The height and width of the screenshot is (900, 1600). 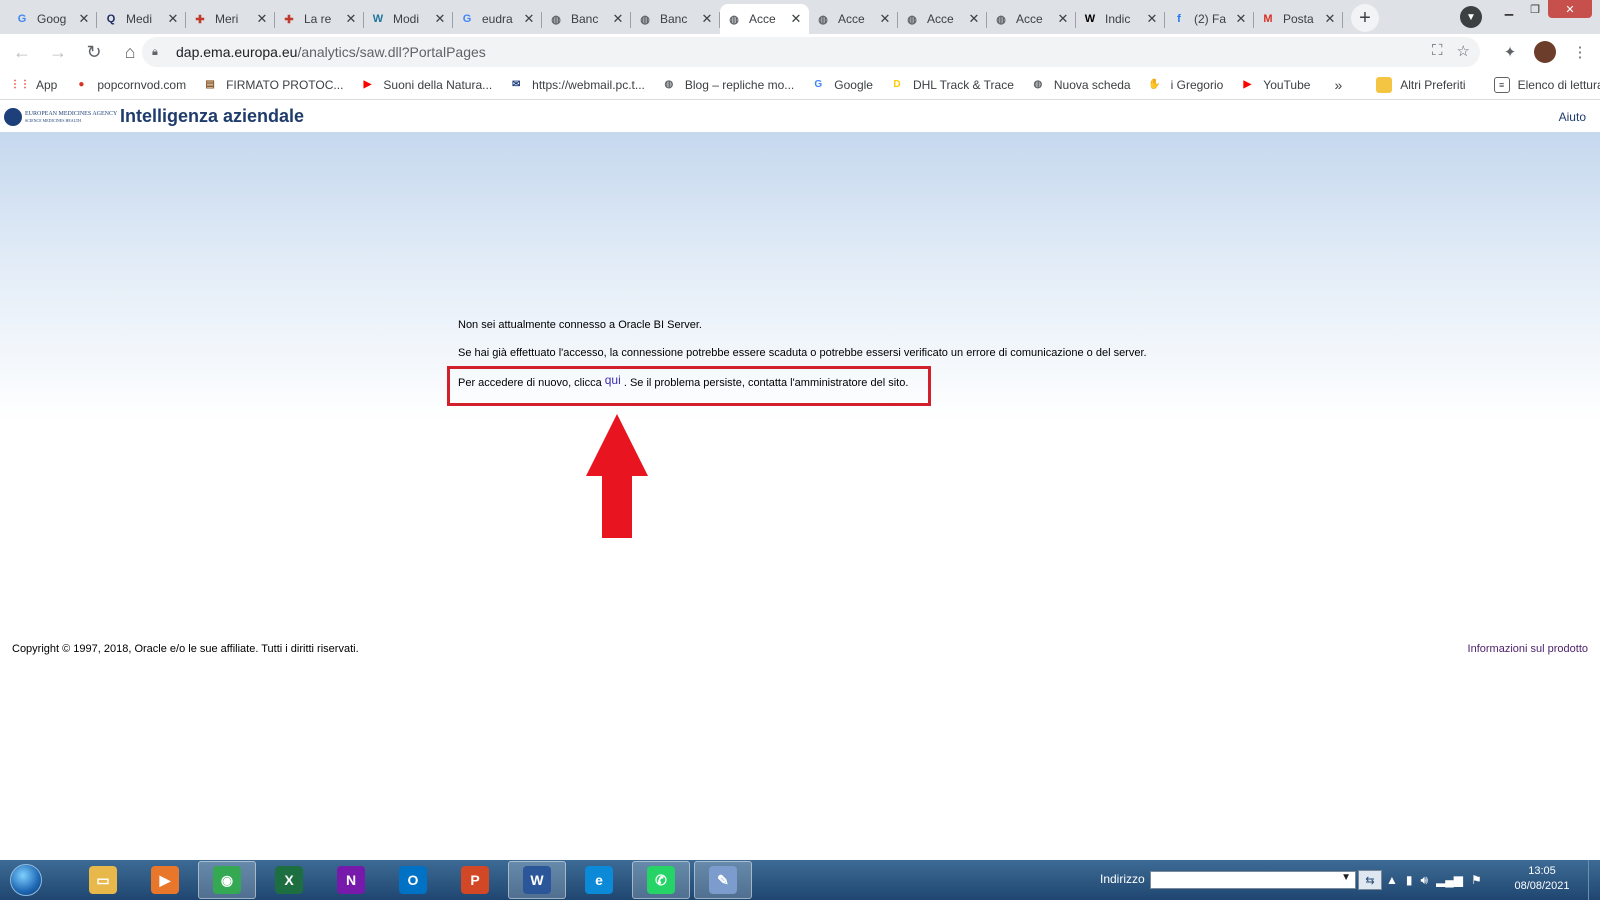 I want to click on taskbar-app-explorer: ▭, so click(x=103, y=880).